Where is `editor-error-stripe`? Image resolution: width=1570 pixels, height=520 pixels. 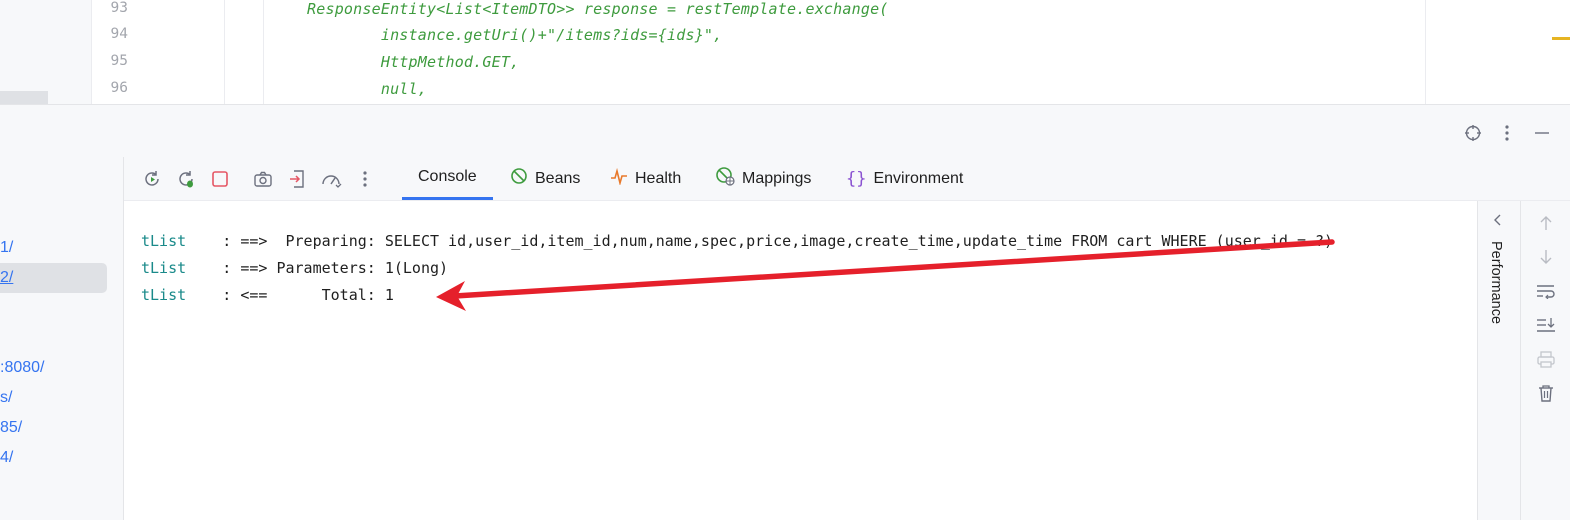
editor-error-stripe is located at coordinates (1497, 52).